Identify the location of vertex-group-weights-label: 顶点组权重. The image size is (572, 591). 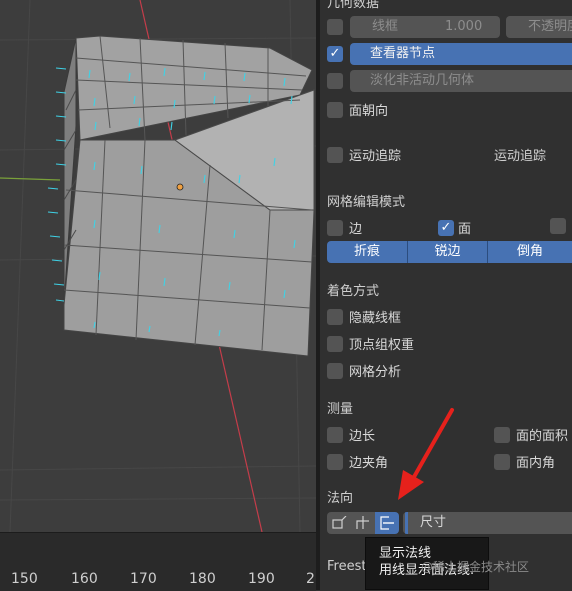
(382, 345).